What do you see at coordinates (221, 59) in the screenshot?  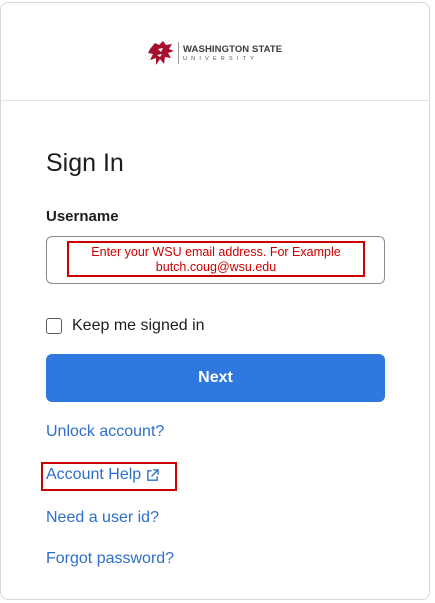 I see `logo-subtitle: UNIVERSITY` at bounding box center [221, 59].